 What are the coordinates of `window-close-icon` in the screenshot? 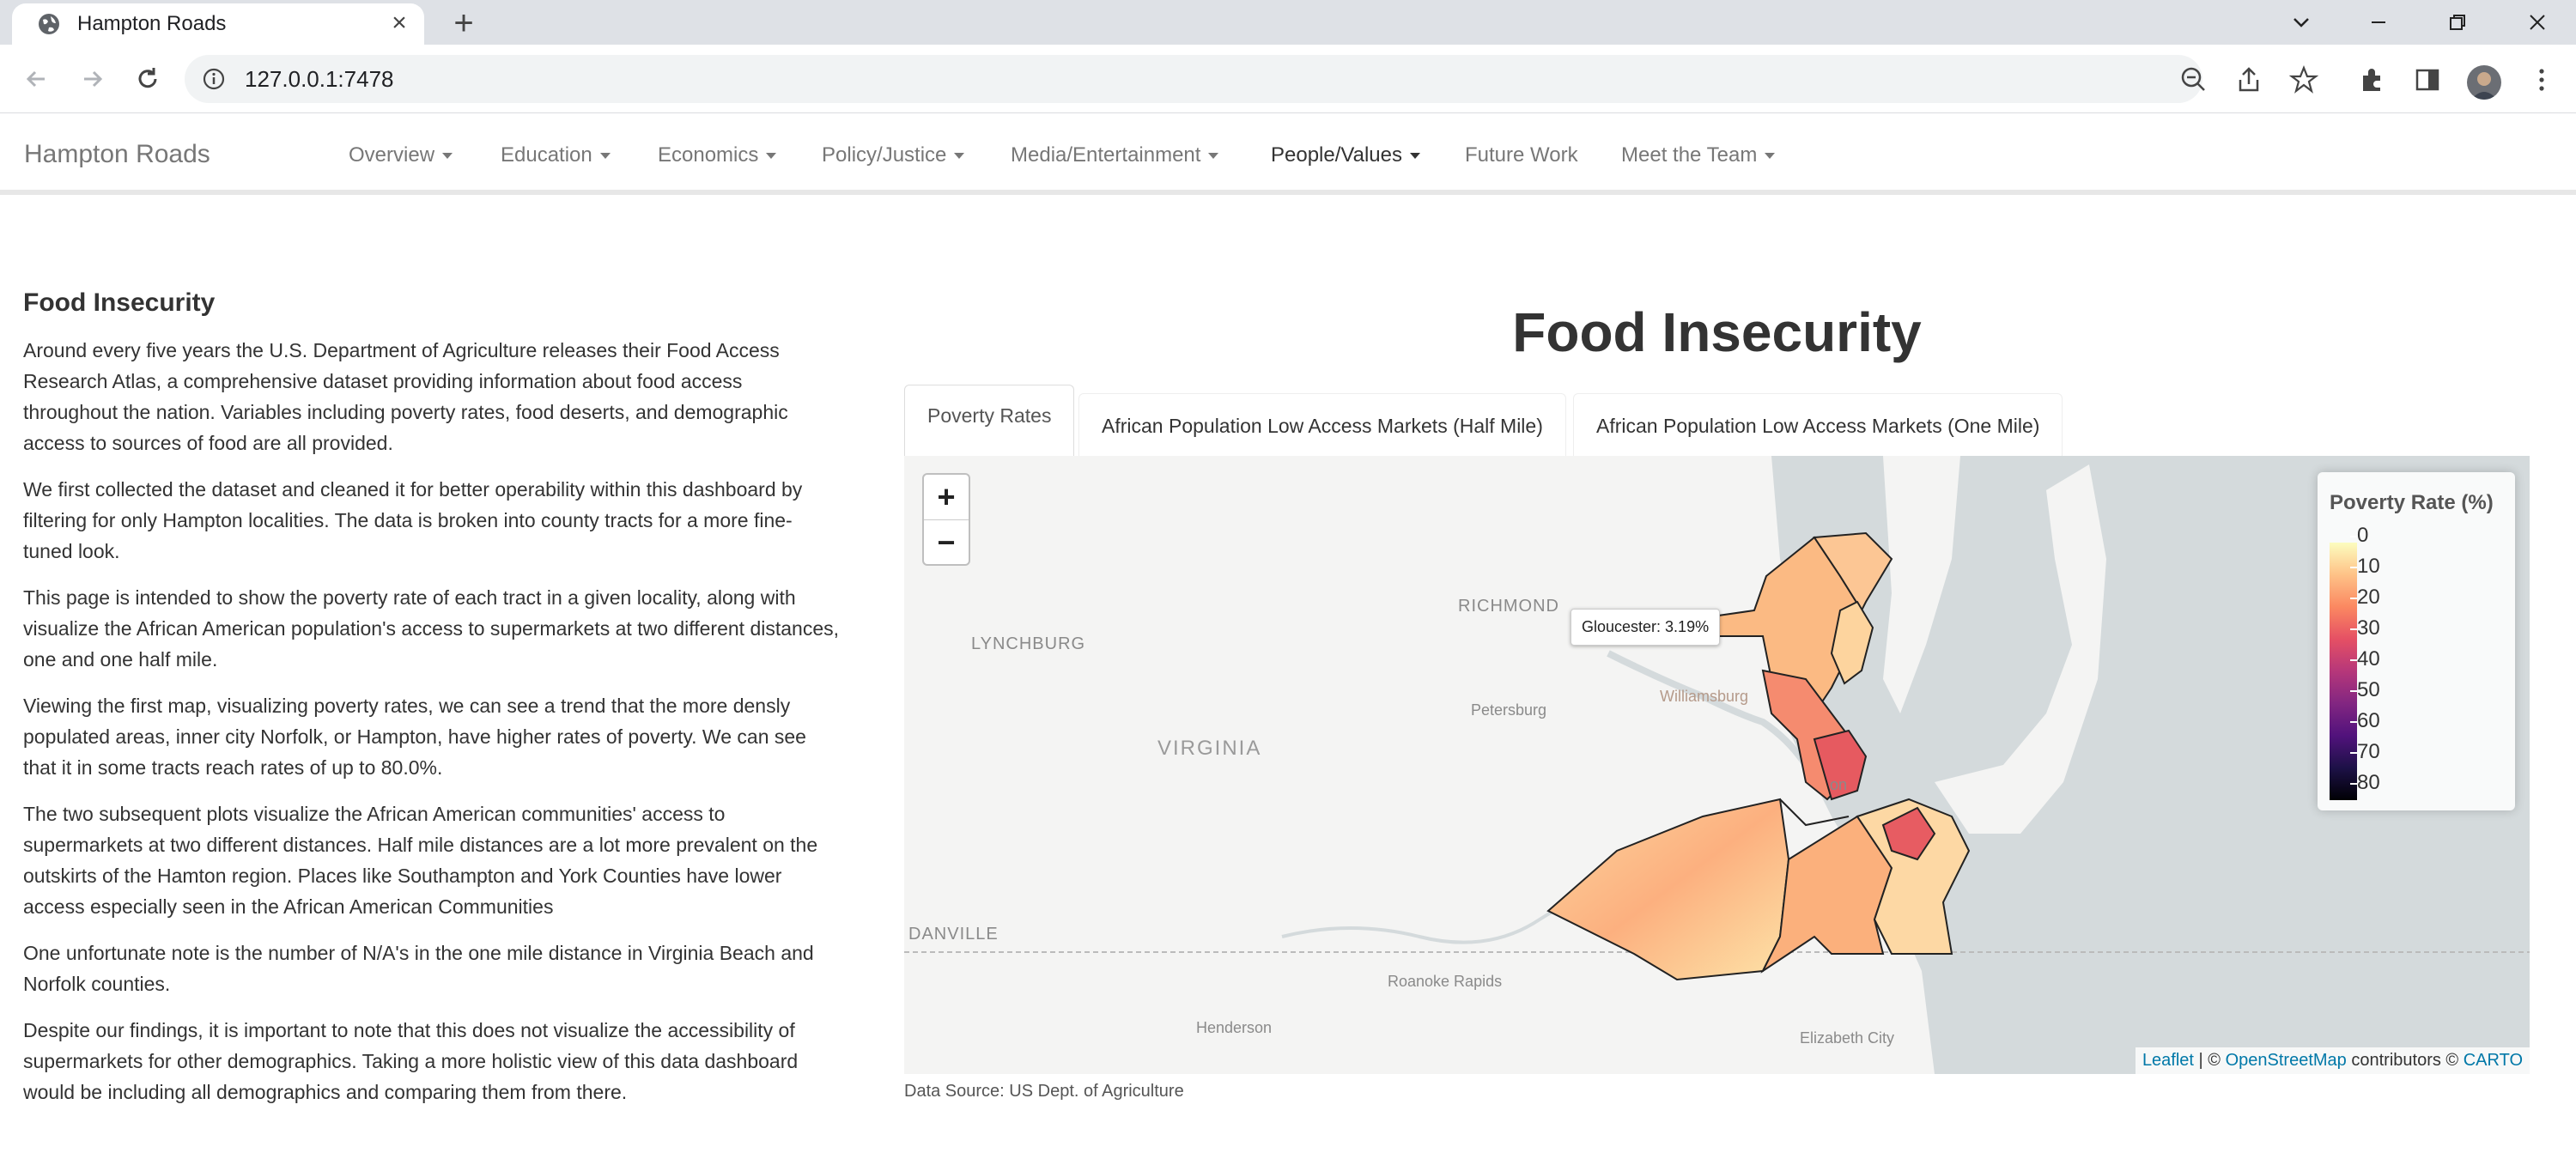 It's located at (2537, 22).